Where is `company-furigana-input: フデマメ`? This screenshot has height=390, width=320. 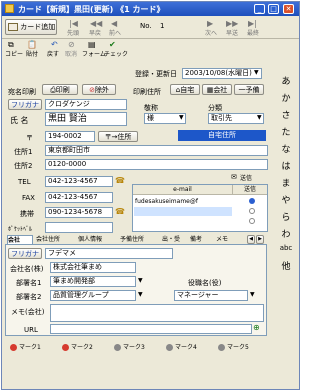 company-furigana-input: フデマメ is located at coordinates (109, 253).